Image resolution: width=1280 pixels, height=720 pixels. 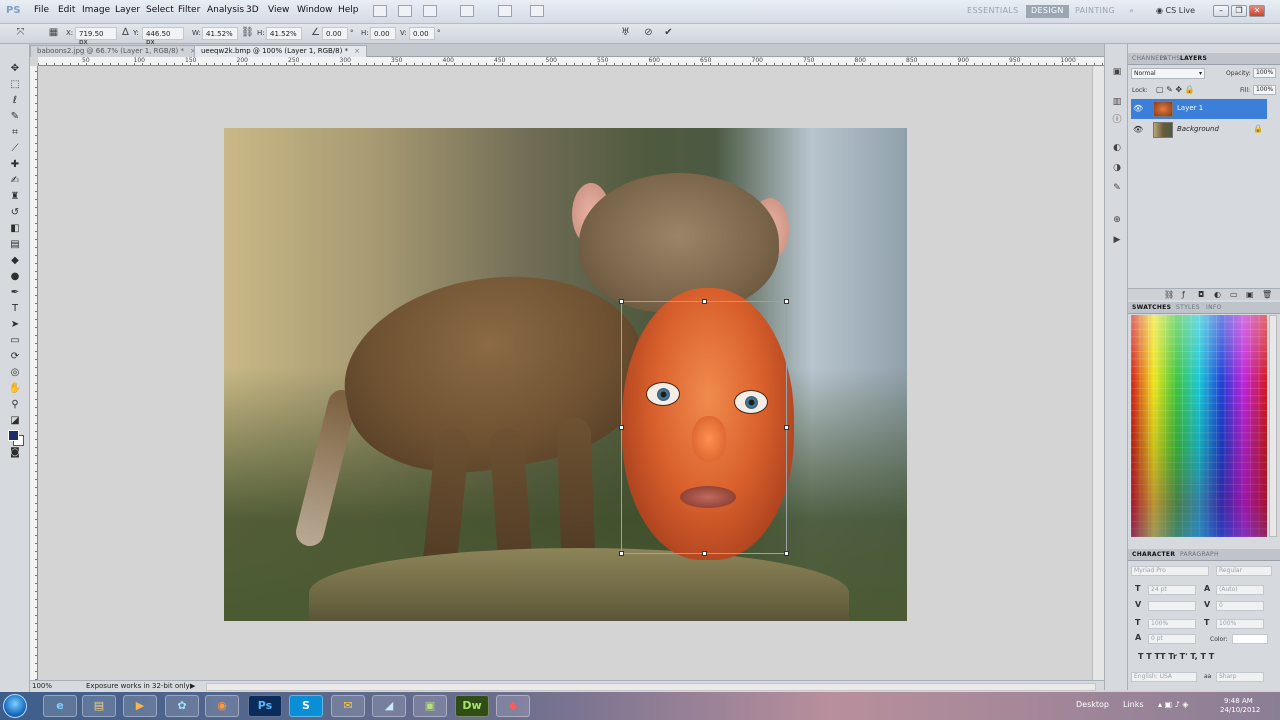 I want to click on text-style-buttons: T T TT Tr T' T, T T, so click(x=1176, y=656).